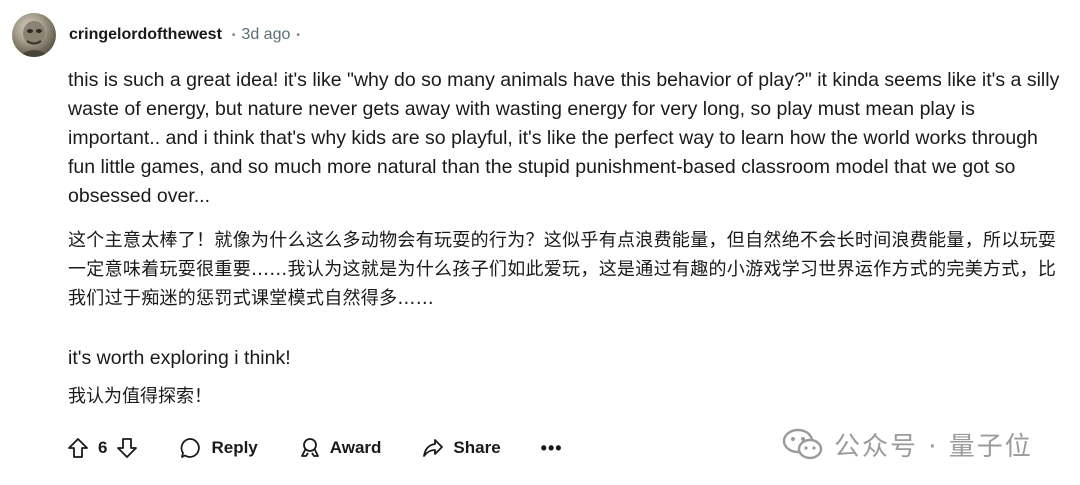 Image resolution: width=1080 pixels, height=485 pixels. Describe the element at coordinates (140, 396) in the screenshot. I see `comment-paragraph-chinese: 我认为值得探索！` at that location.